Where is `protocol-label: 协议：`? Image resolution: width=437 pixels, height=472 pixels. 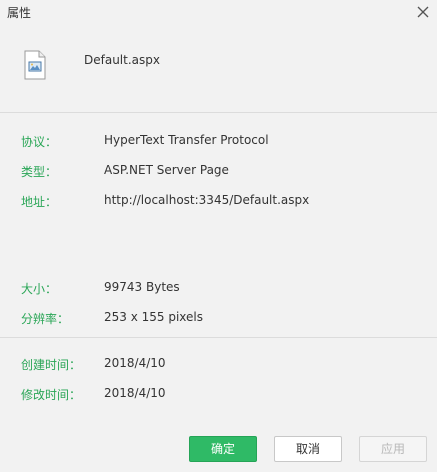 protocol-label: 协议： is located at coordinates (39, 142).